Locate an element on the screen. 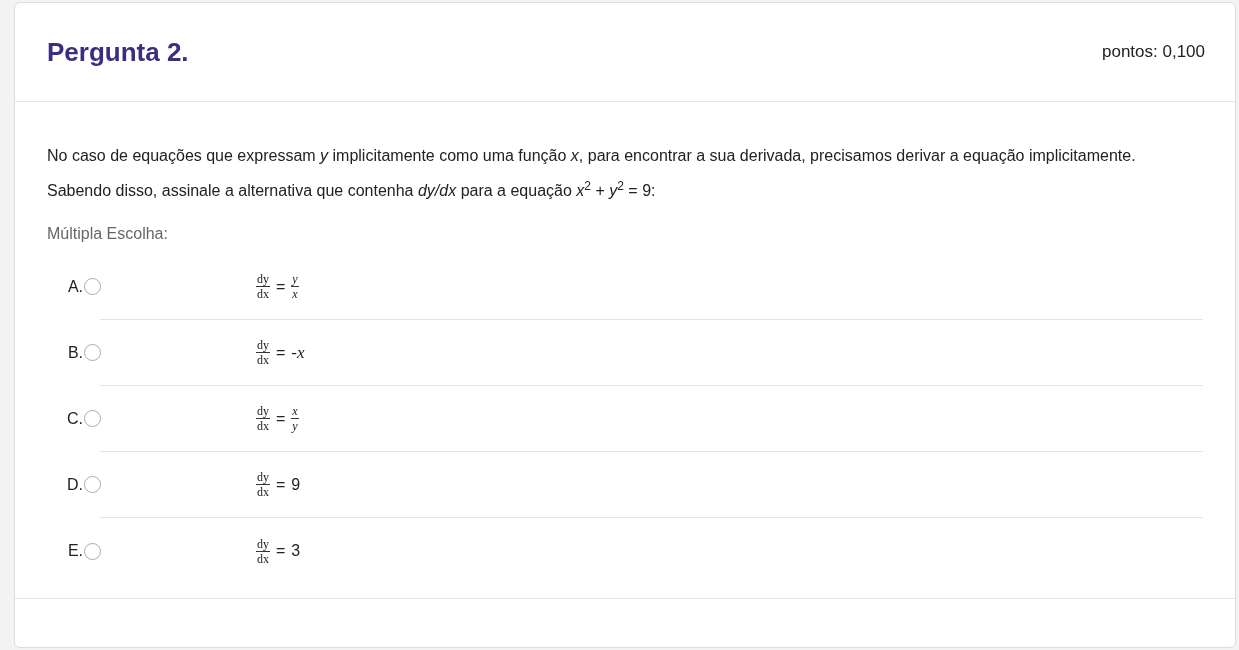  option-label: C. is located at coordinates (74, 418).